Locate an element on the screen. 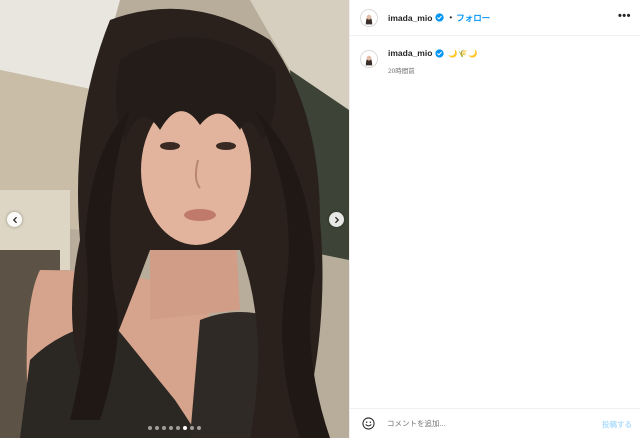 This screenshot has width=640, height=438. next-slide-button is located at coordinates (336, 219).